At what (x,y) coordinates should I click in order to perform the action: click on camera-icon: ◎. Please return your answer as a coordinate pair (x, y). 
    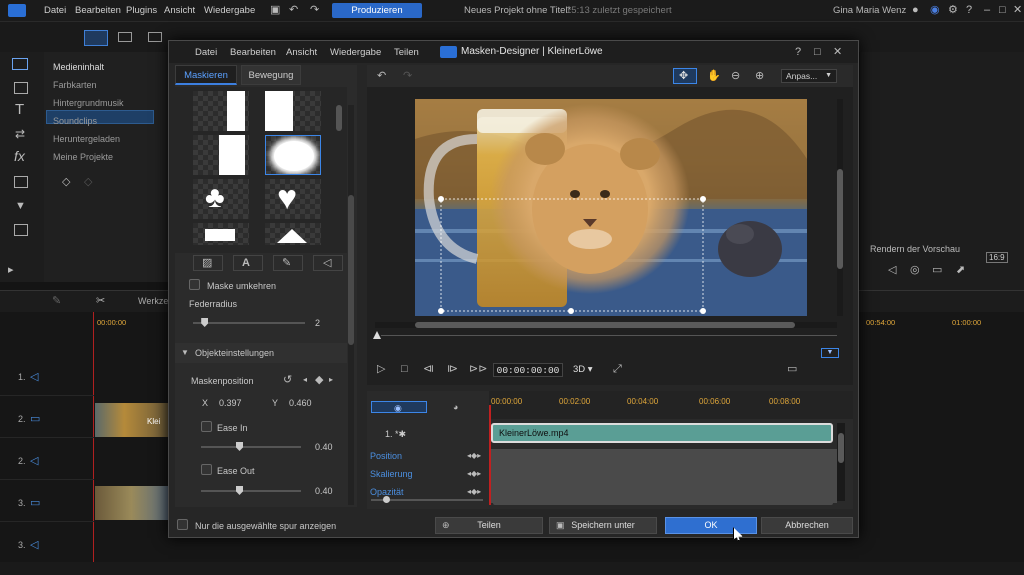
    Looking at the image, I should click on (915, 270).